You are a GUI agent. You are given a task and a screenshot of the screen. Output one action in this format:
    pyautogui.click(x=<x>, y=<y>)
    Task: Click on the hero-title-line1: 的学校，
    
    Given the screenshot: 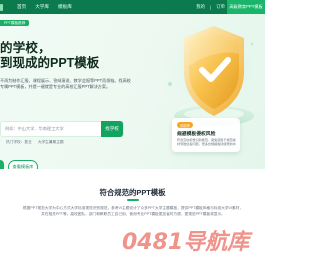 What is the action you would take?
    pyautogui.click(x=25, y=48)
    